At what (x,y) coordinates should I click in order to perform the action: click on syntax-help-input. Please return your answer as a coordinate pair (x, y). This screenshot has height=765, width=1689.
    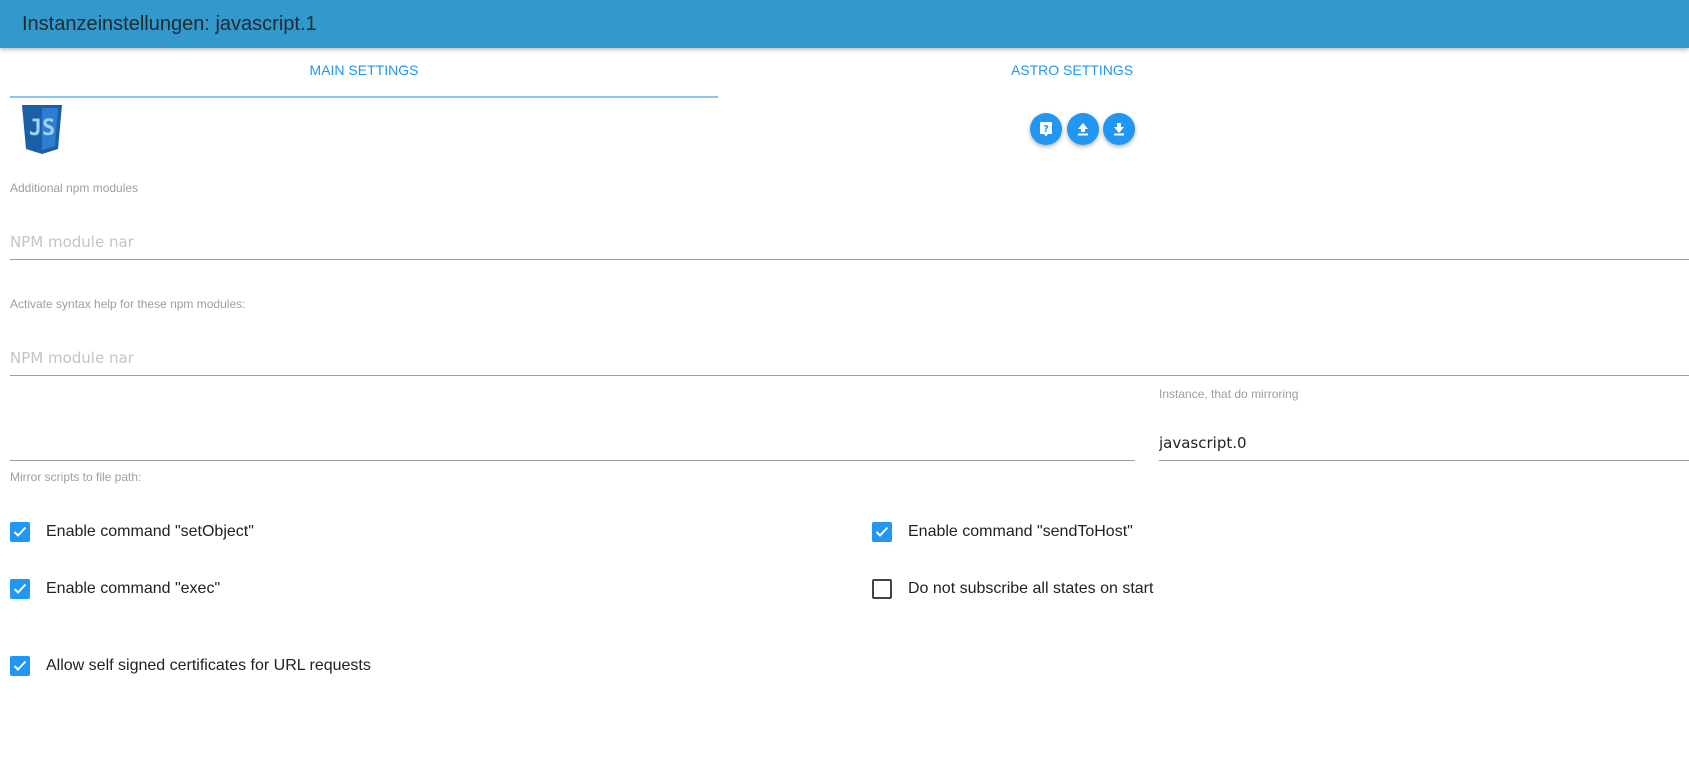
    Looking at the image, I should click on (849, 358).